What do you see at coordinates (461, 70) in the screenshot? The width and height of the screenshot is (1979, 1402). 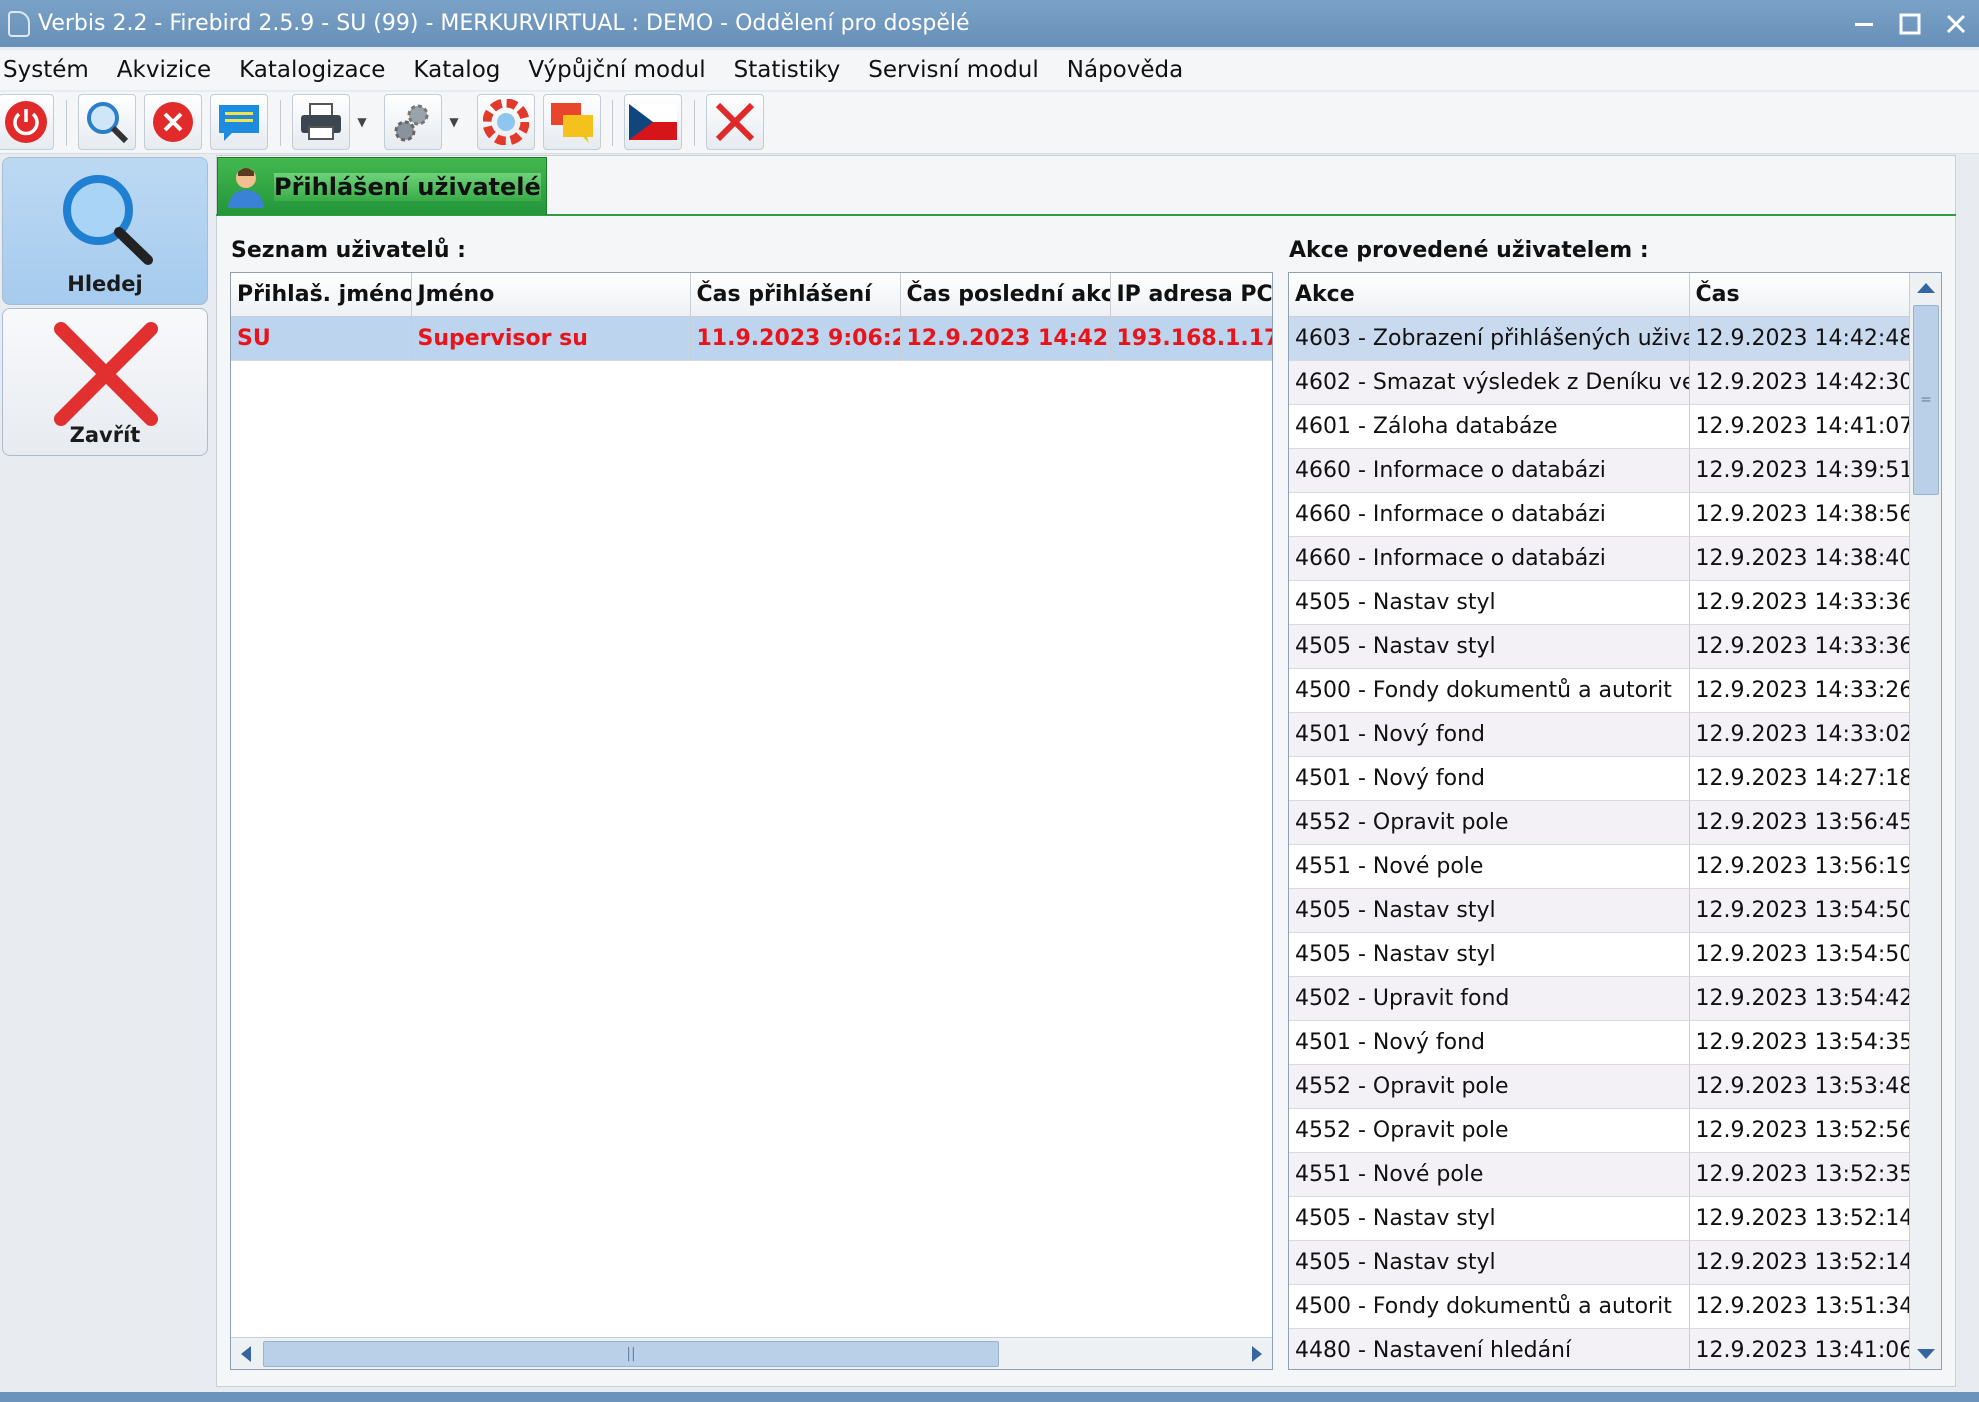 I see `menu-item: Katalog` at bounding box center [461, 70].